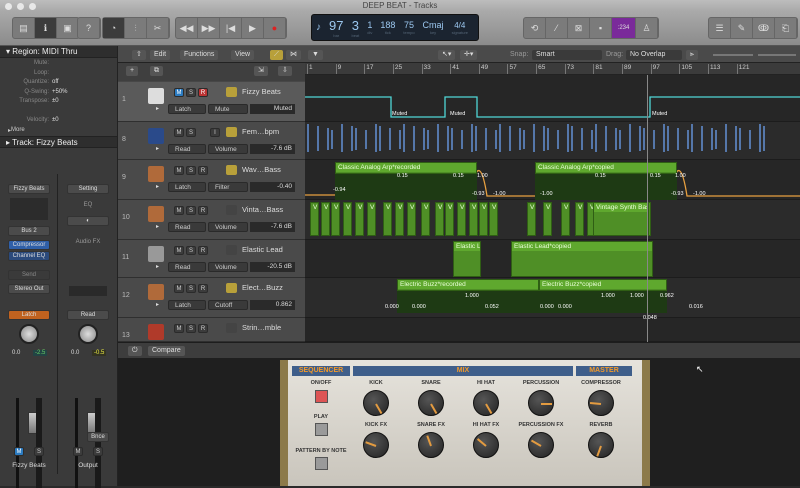  Describe the element at coordinates (58, 113) in the screenshot. I see `region-param` at that location.